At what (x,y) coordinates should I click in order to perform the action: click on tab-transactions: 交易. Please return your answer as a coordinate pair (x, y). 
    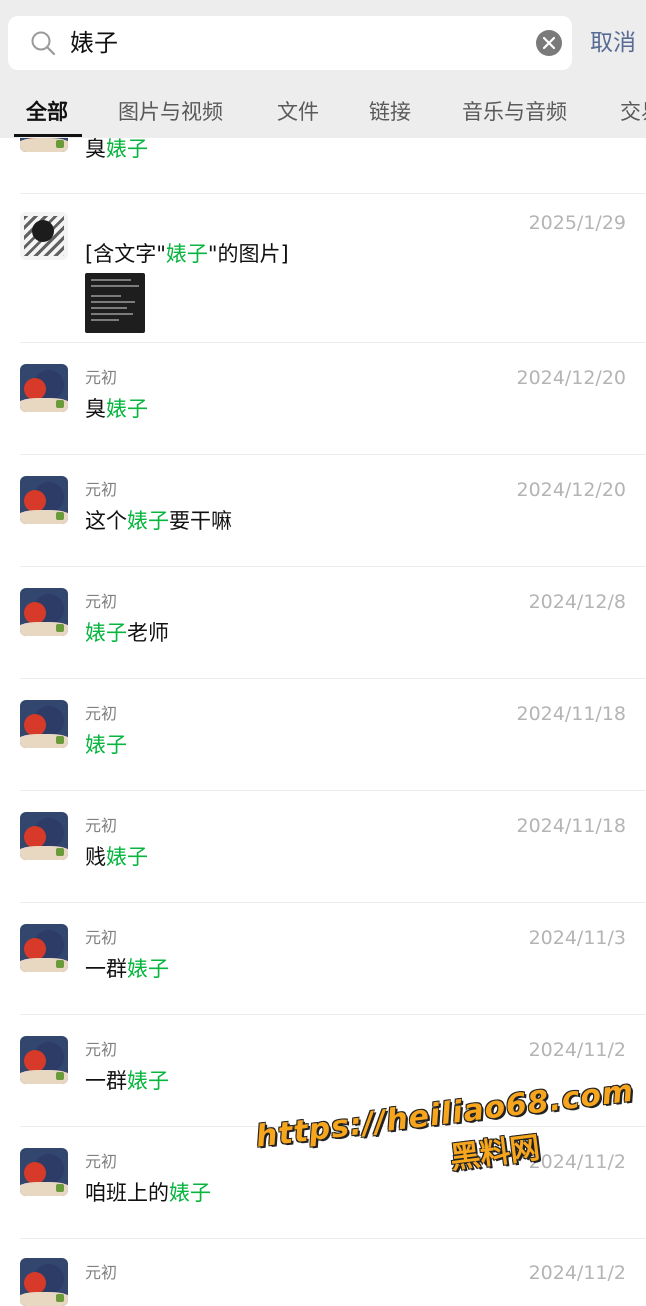
    Looking at the image, I should click on (633, 112).